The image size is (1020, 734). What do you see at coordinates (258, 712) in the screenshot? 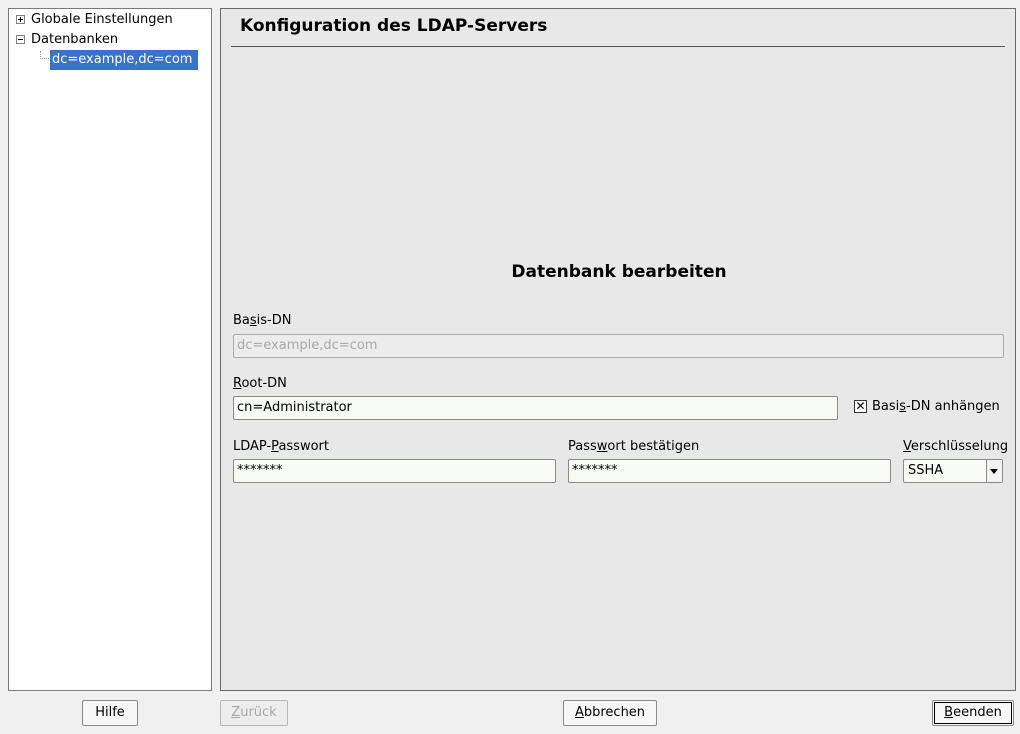
I see `button-label: urück` at bounding box center [258, 712].